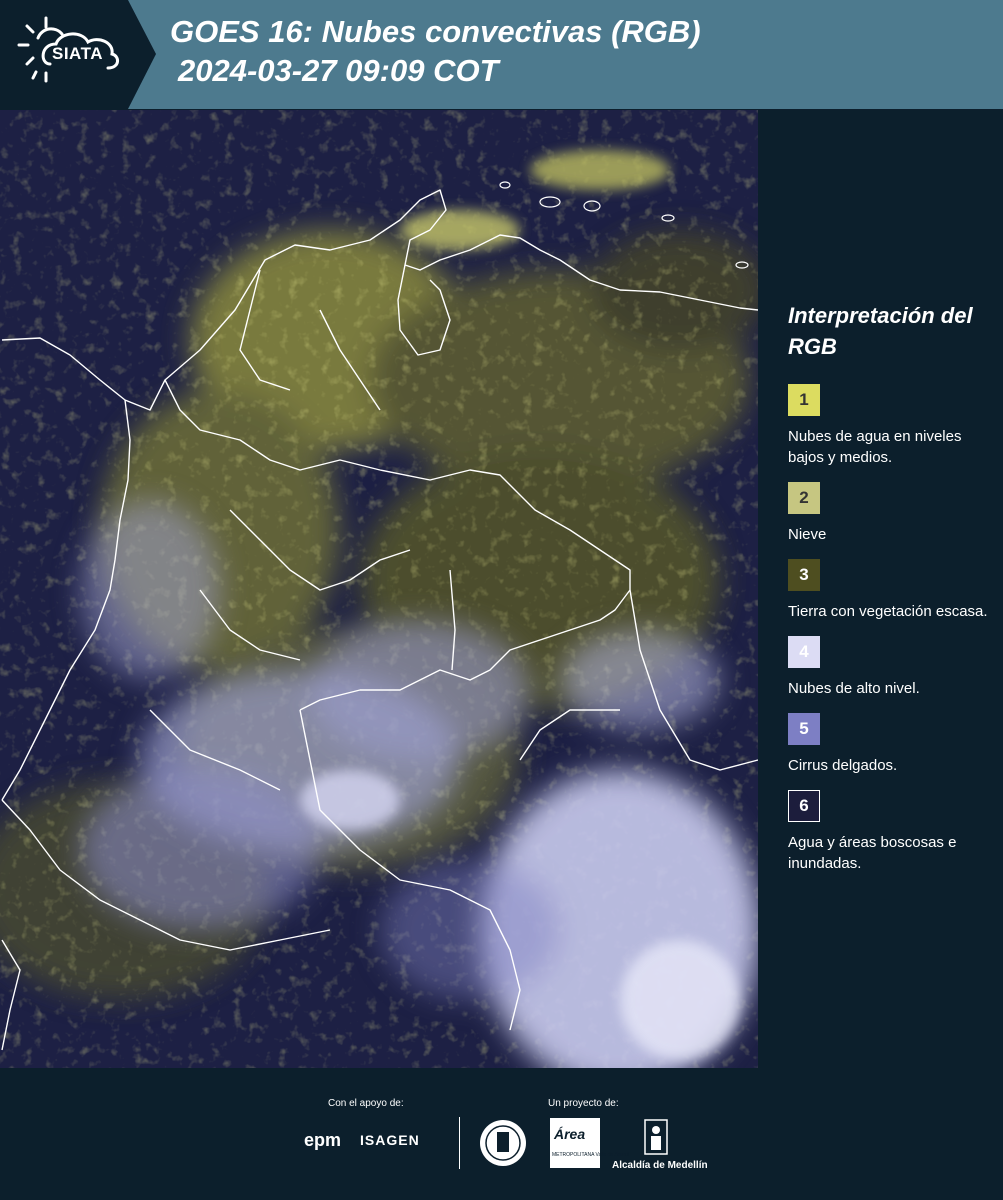 Image resolution: width=1003 pixels, height=1200 pixels. Describe the element at coordinates (875, 447) in the screenshot. I see `legend-label: Nubes de agua en niveles bajos y medios.` at that location.